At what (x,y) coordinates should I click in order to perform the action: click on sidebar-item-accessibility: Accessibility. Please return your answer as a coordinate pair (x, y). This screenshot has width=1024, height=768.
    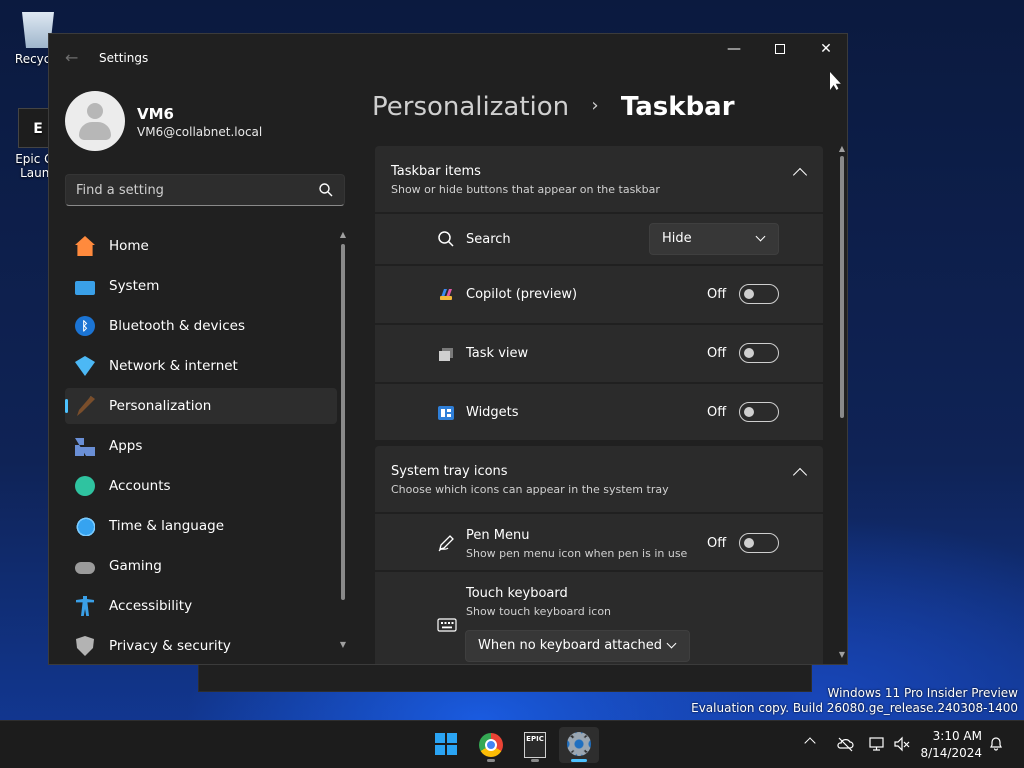
    Looking at the image, I should click on (201, 606).